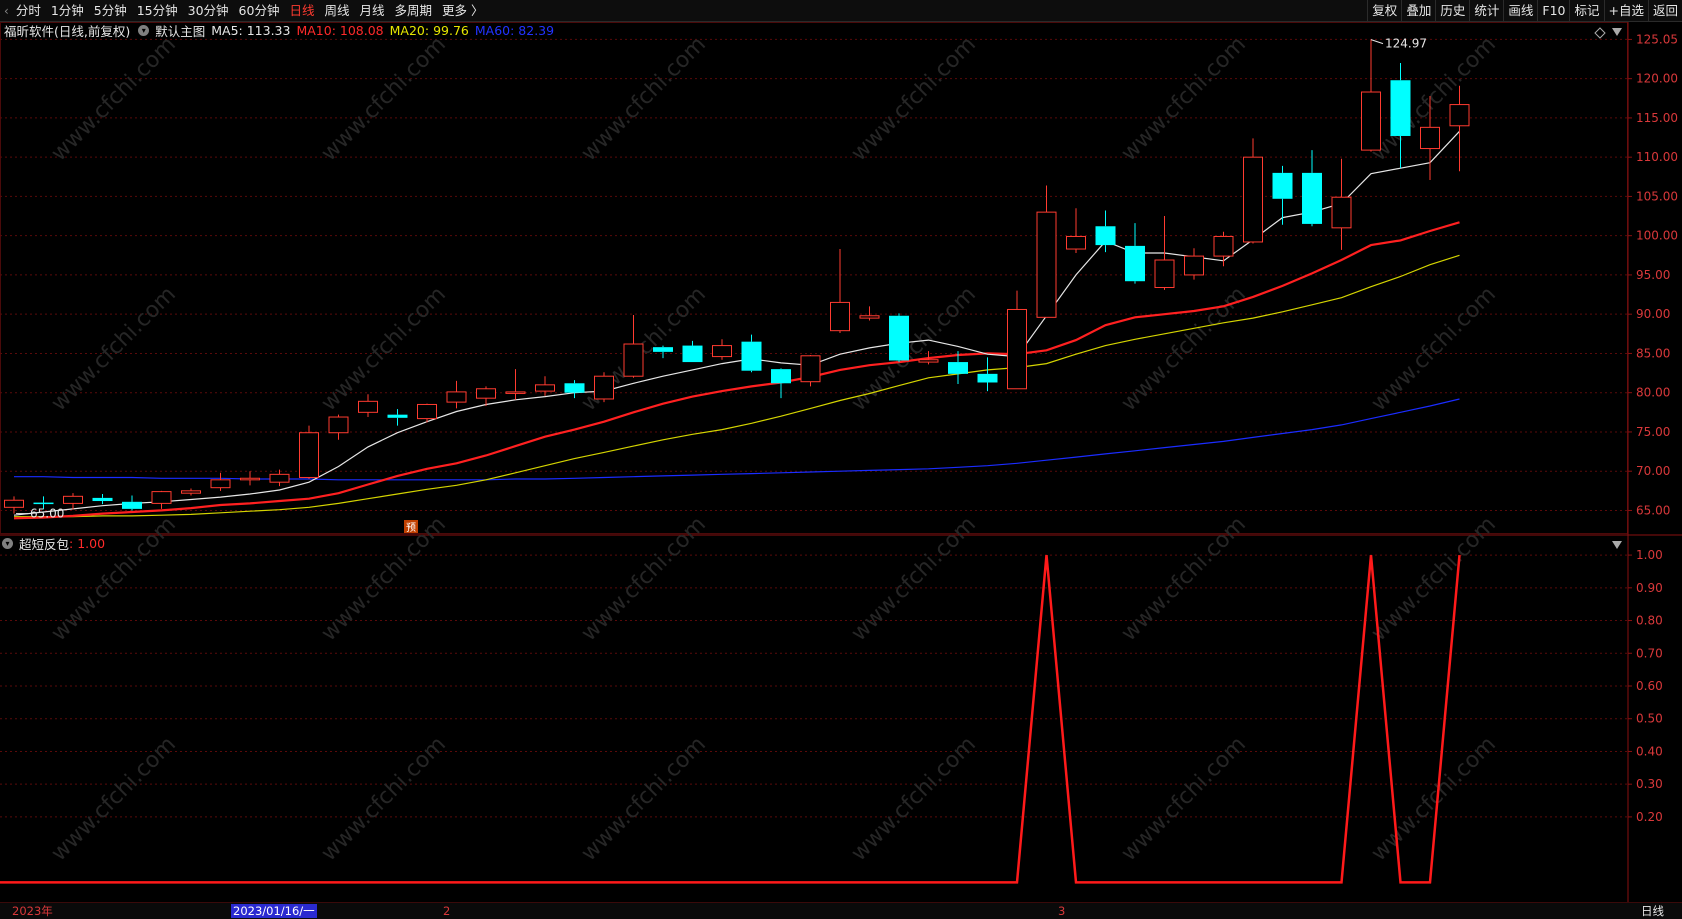 This screenshot has width=1682, height=919. I want to click on year-label: 2023年, so click(32, 911).